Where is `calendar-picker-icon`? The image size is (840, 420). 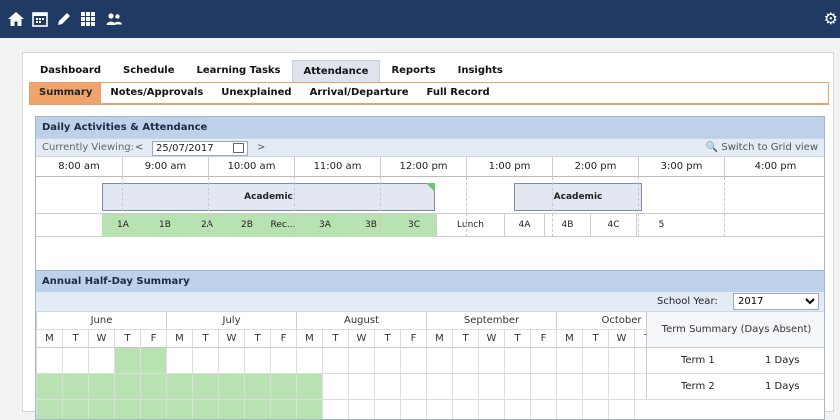
calendar-picker-icon is located at coordinates (238, 148).